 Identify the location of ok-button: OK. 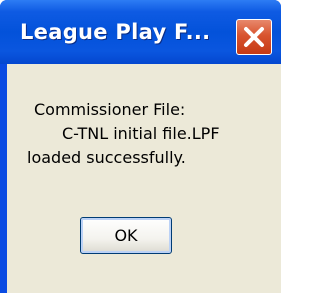
(126, 235).